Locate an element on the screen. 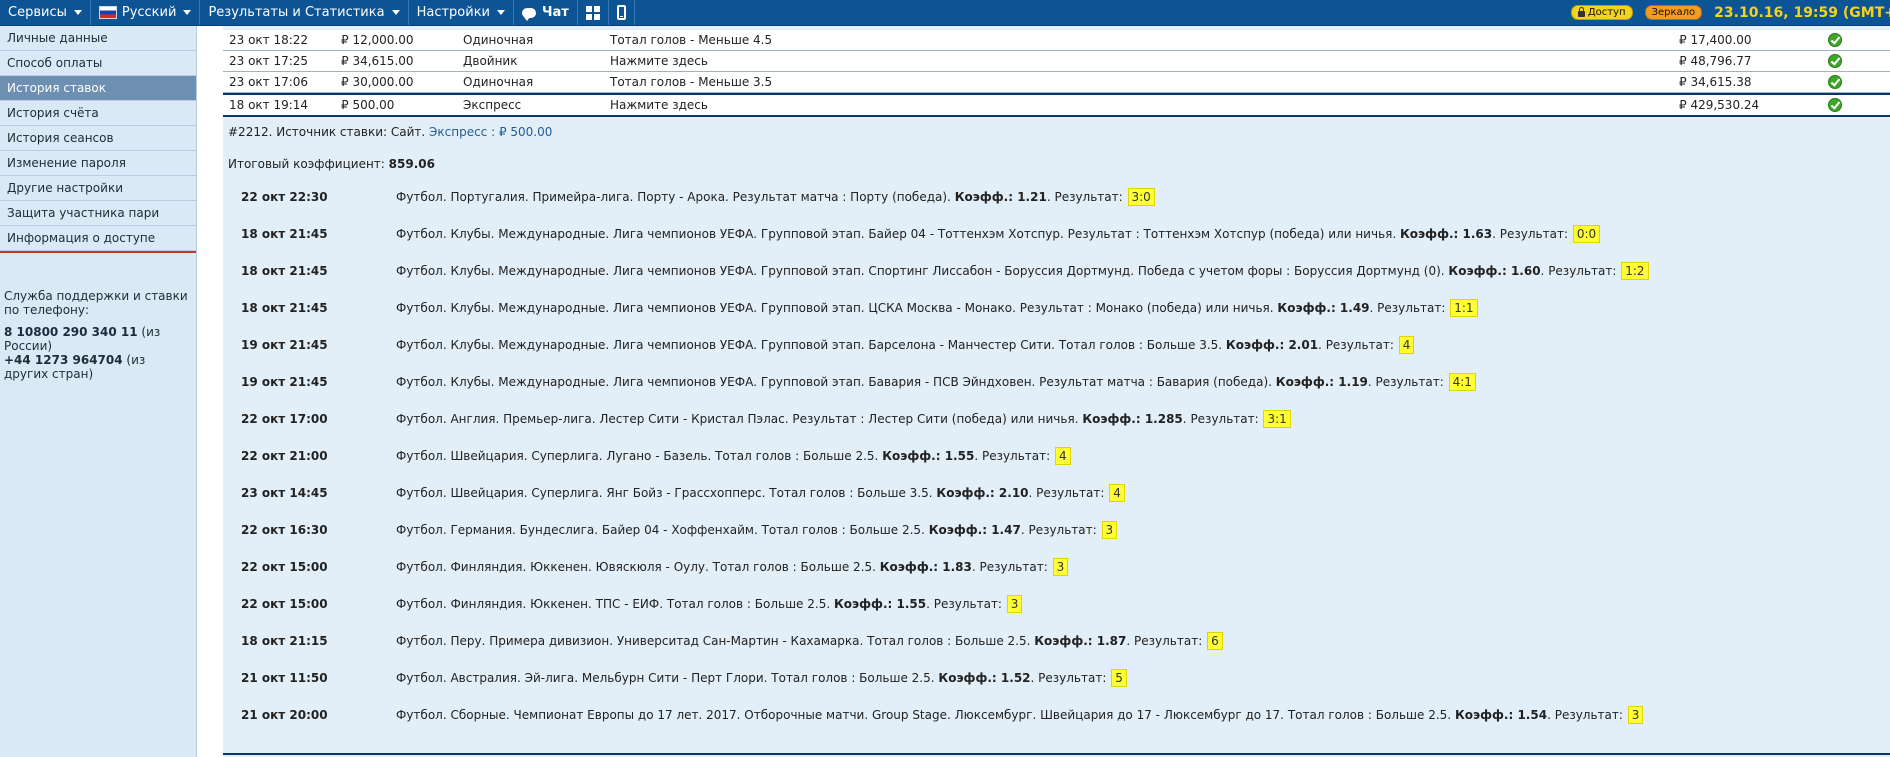 The image size is (1890, 757). bet-payout: ₽ 34,615.38 is located at coordinates (1715, 82).